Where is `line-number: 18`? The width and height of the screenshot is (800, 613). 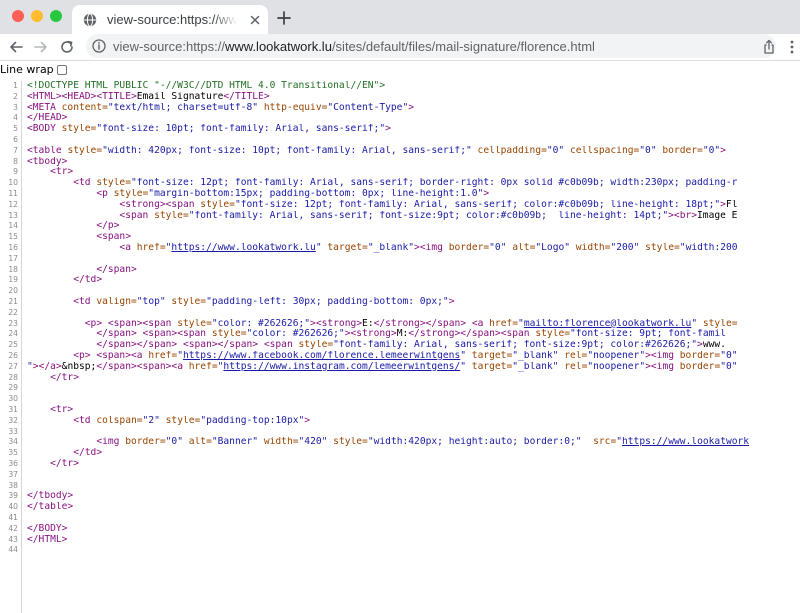
line-number: 18 is located at coordinates (13, 269).